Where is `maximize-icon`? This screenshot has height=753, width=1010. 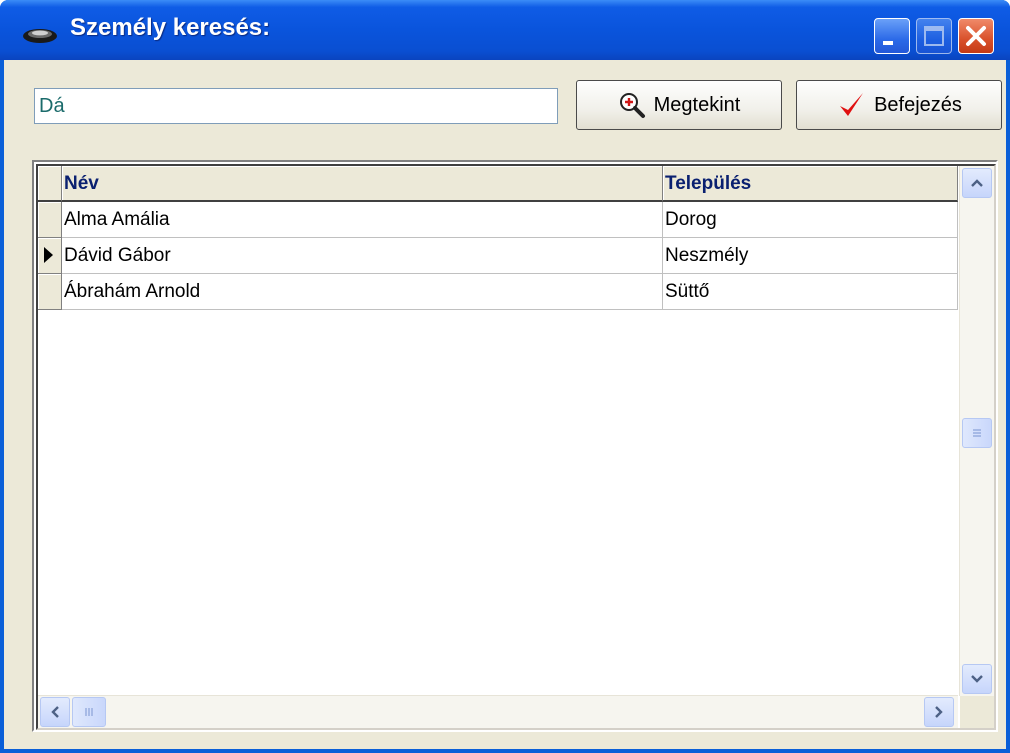
maximize-icon is located at coordinates (934, 36).